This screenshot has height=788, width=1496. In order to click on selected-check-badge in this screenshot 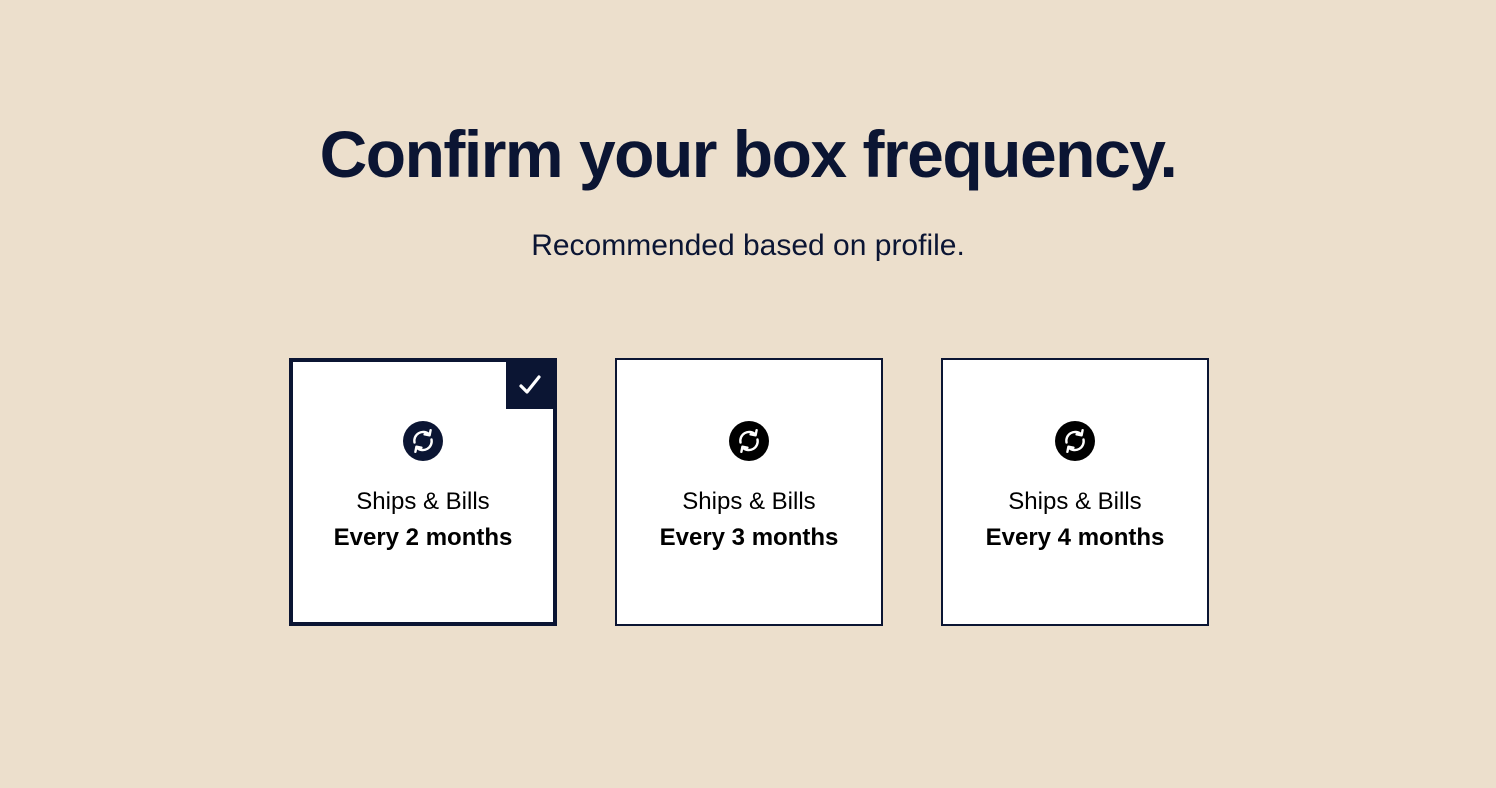, I will do `click(530, 385)`.